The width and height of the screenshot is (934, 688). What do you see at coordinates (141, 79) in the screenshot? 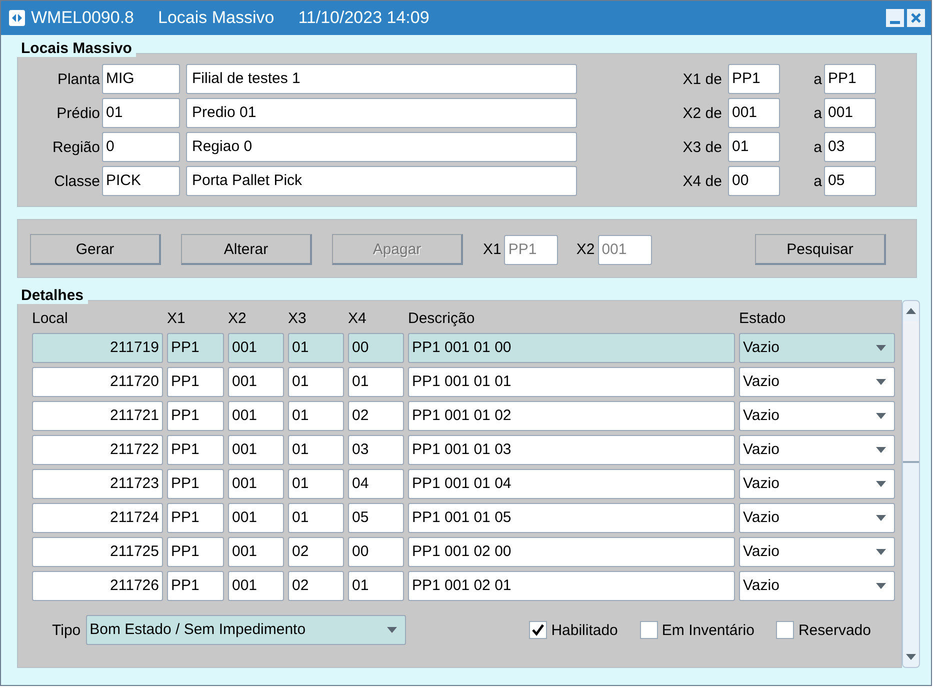
I see `code-field: MIG` at bounding box center [141, 79].